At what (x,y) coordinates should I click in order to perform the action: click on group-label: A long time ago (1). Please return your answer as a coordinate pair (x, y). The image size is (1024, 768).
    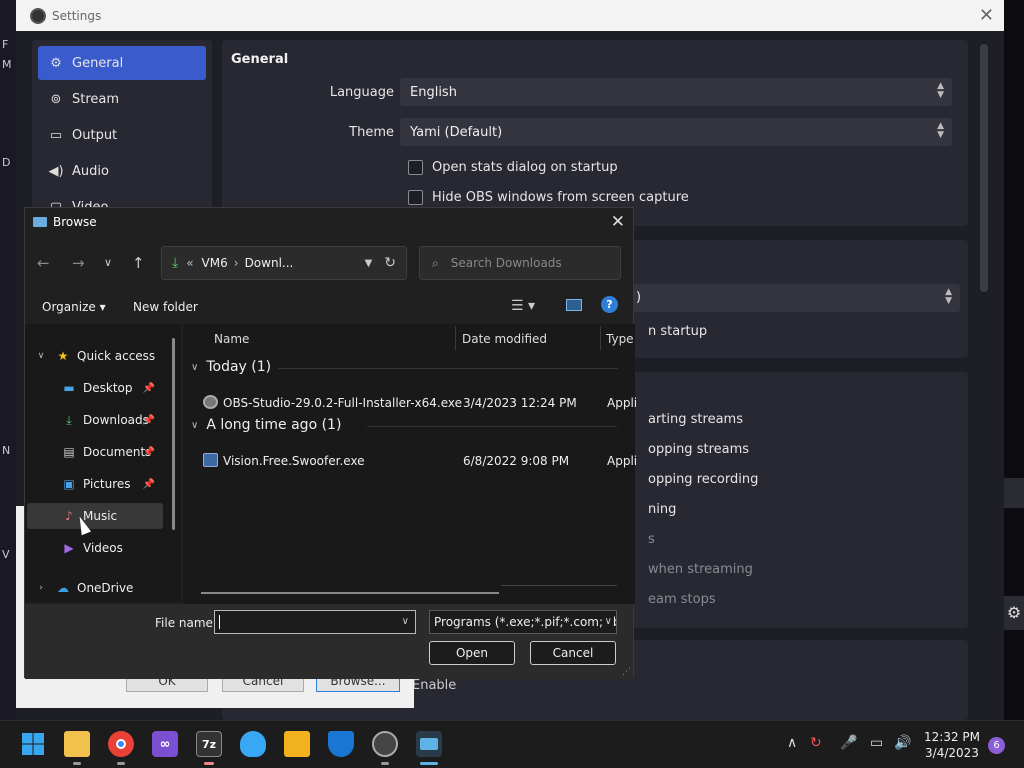
    Looking at the image, I should click on (274, 425).